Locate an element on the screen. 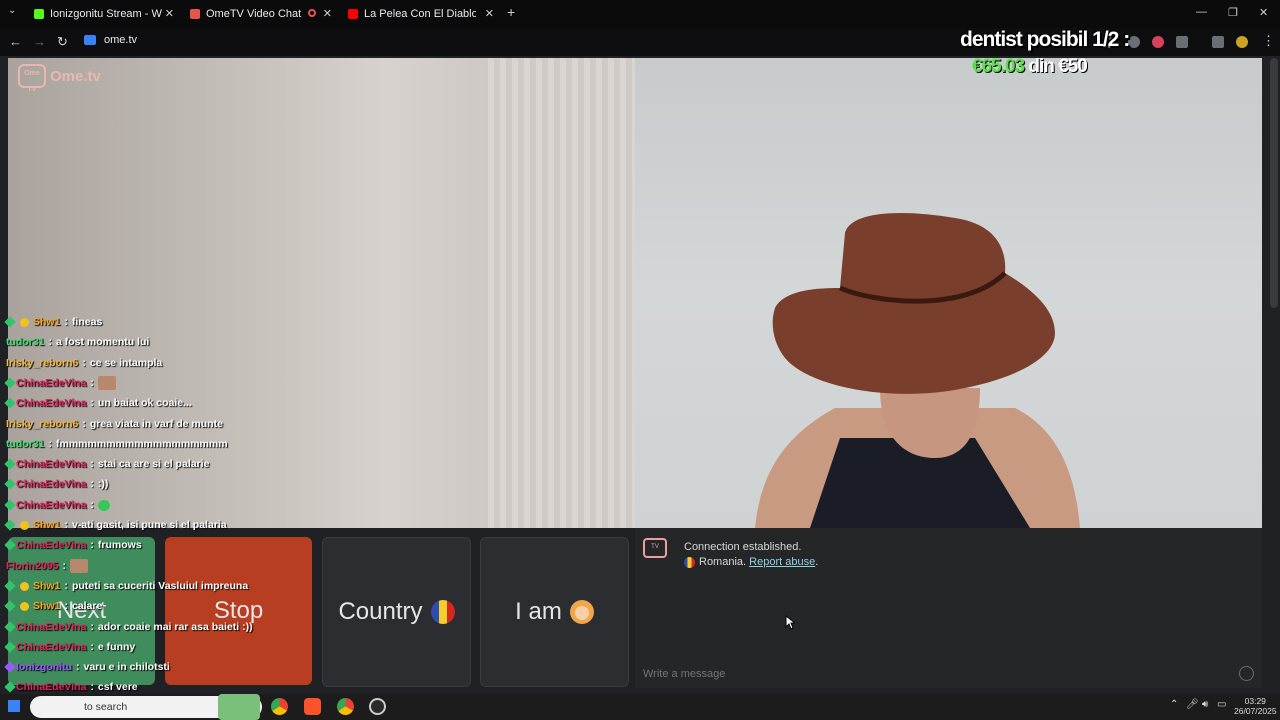  page-scrollbar is located at coordinates (1274, 183).